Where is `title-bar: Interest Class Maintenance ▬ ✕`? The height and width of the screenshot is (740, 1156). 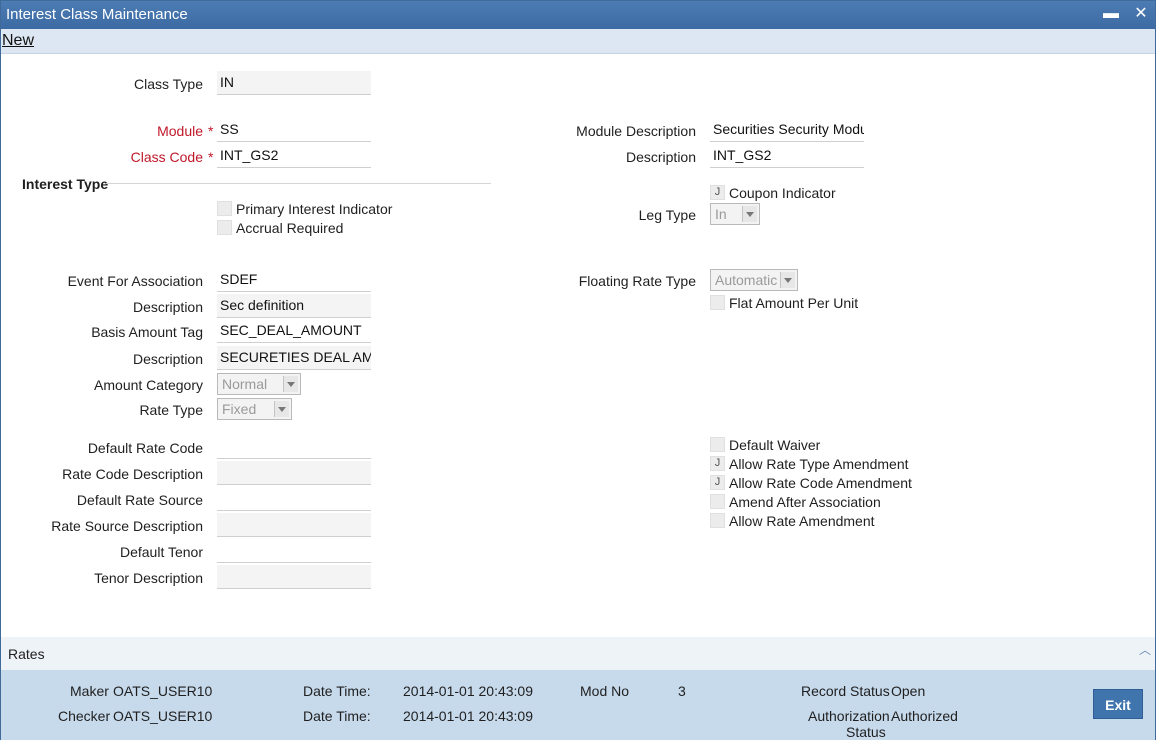
title-bar: Interest Class Maintenance ▬ ✕ is located at coordinates (578, 15).